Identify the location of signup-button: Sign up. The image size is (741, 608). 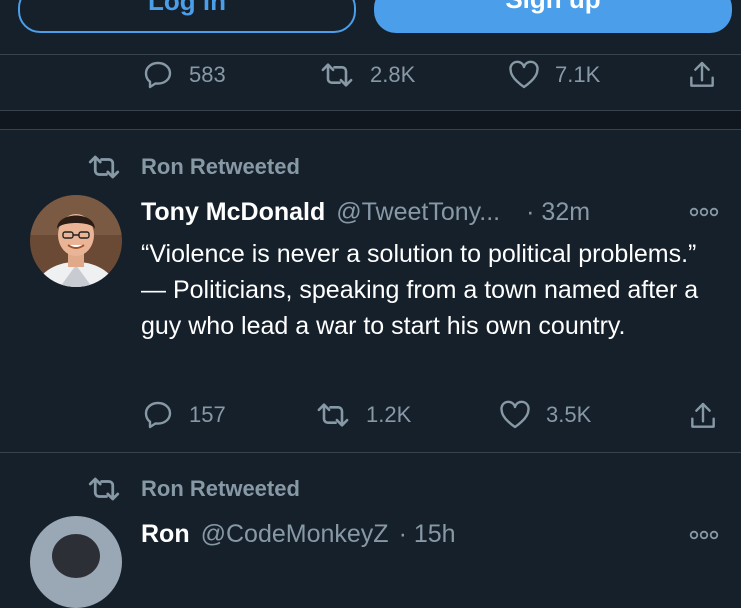
(553, 16).